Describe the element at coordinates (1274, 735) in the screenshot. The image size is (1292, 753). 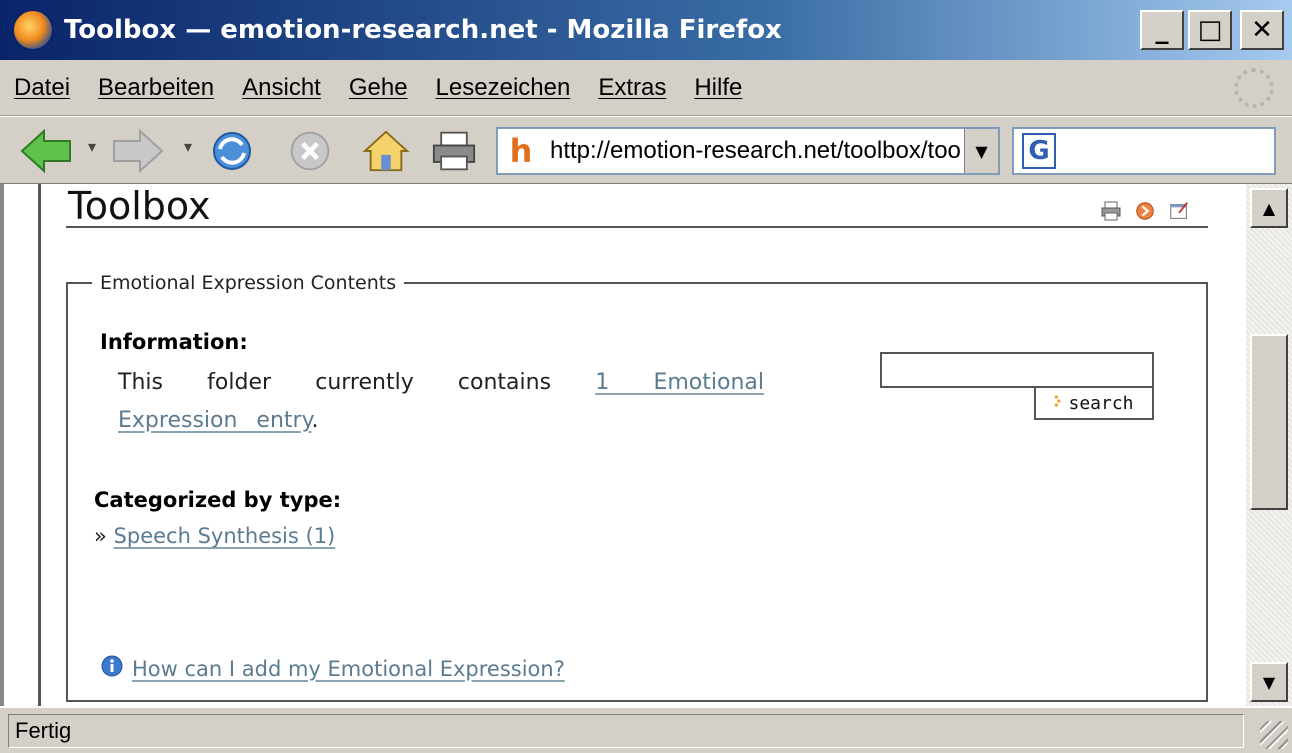
I see `resize-grip-icon` at that location.